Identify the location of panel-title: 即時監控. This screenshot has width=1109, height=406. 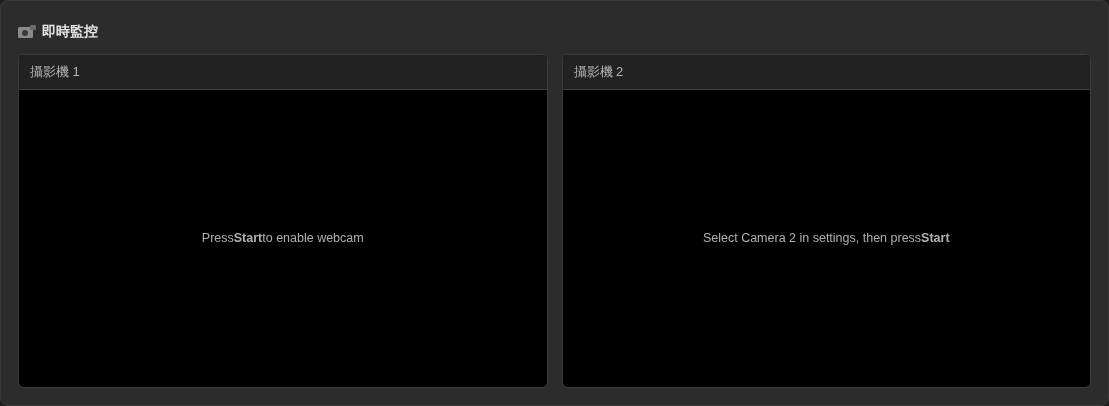
(70, 31).